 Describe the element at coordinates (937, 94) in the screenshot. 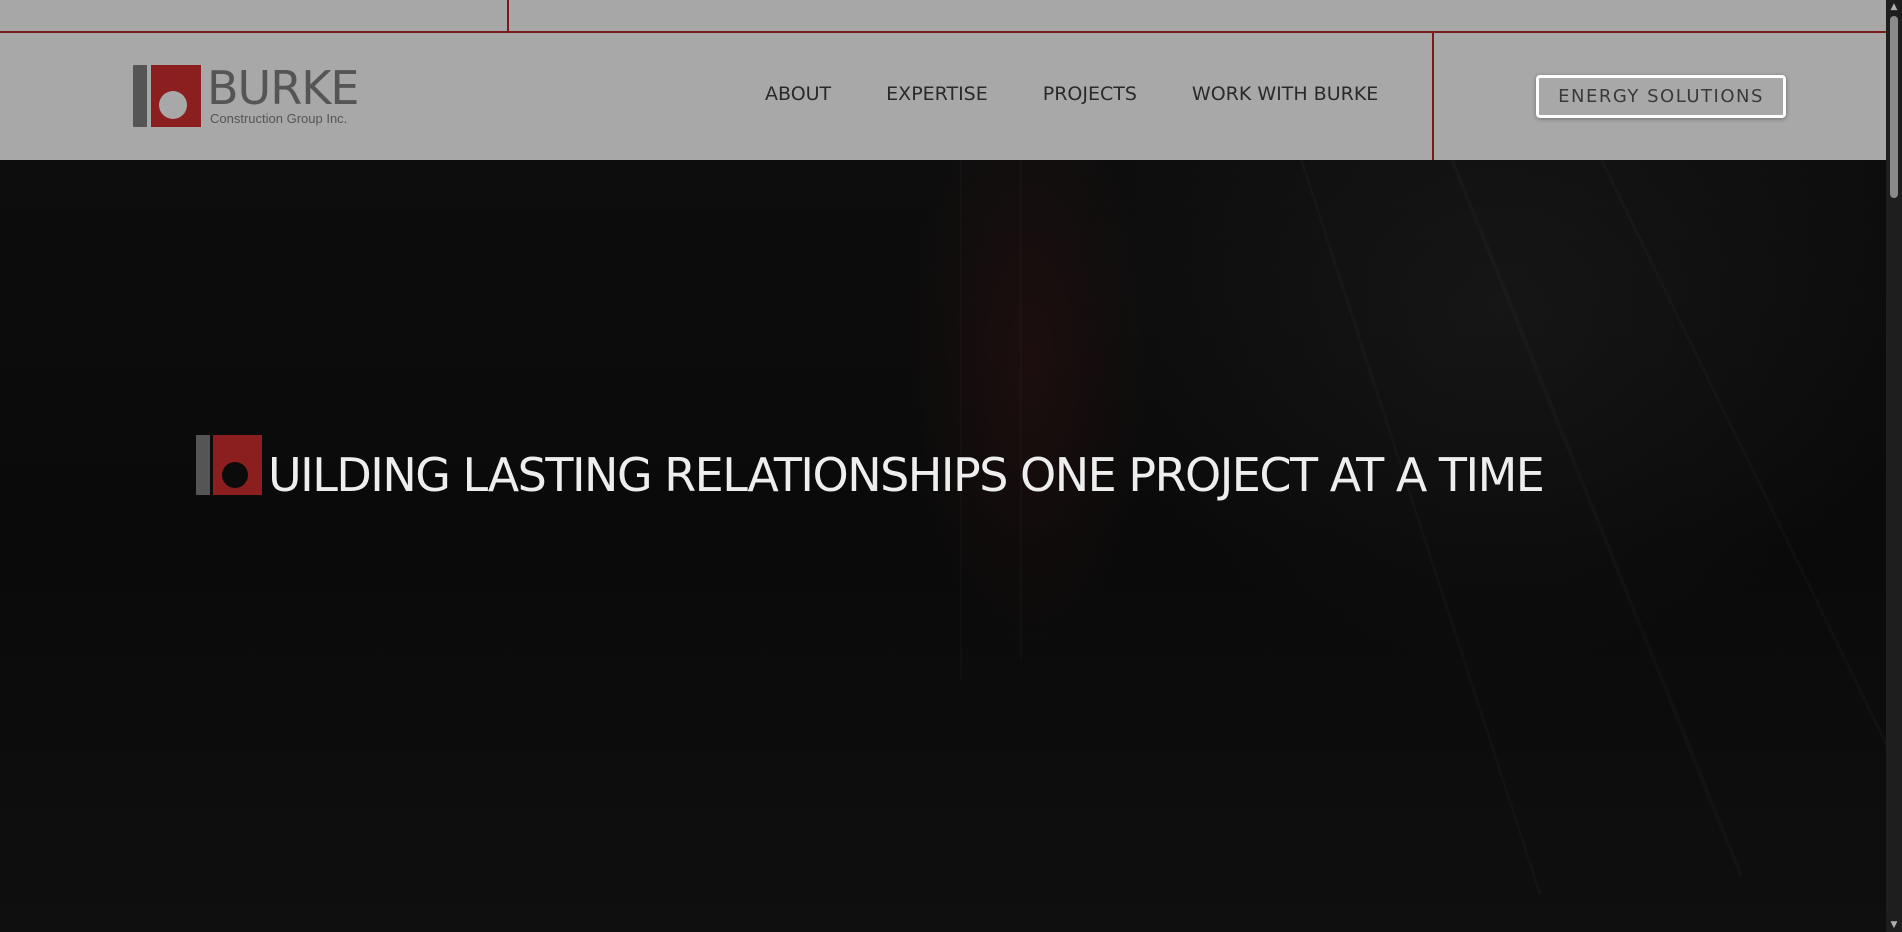

I see `nav-item-expertise: EXPERTISE` at that location.